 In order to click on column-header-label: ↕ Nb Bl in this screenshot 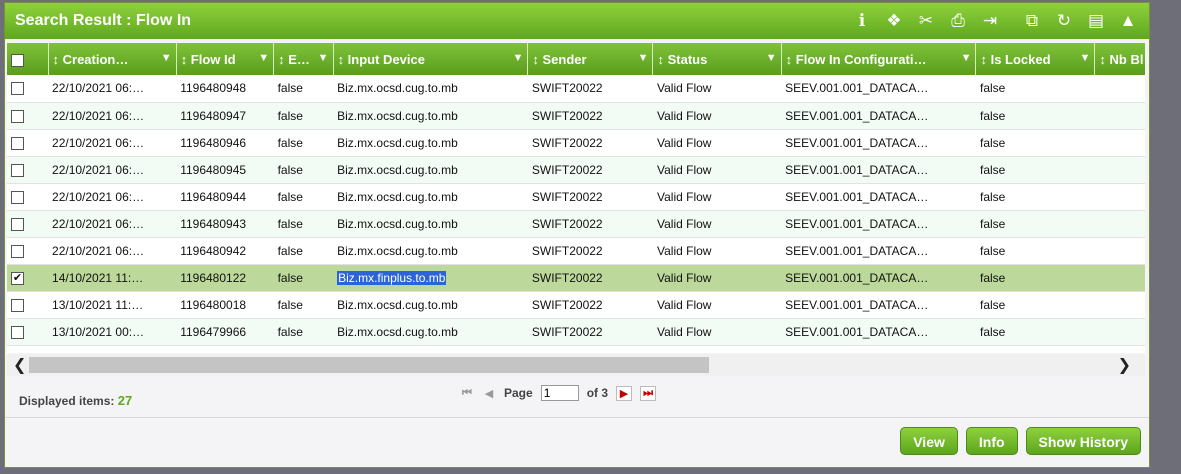, I will do `click(1121, 60)`.